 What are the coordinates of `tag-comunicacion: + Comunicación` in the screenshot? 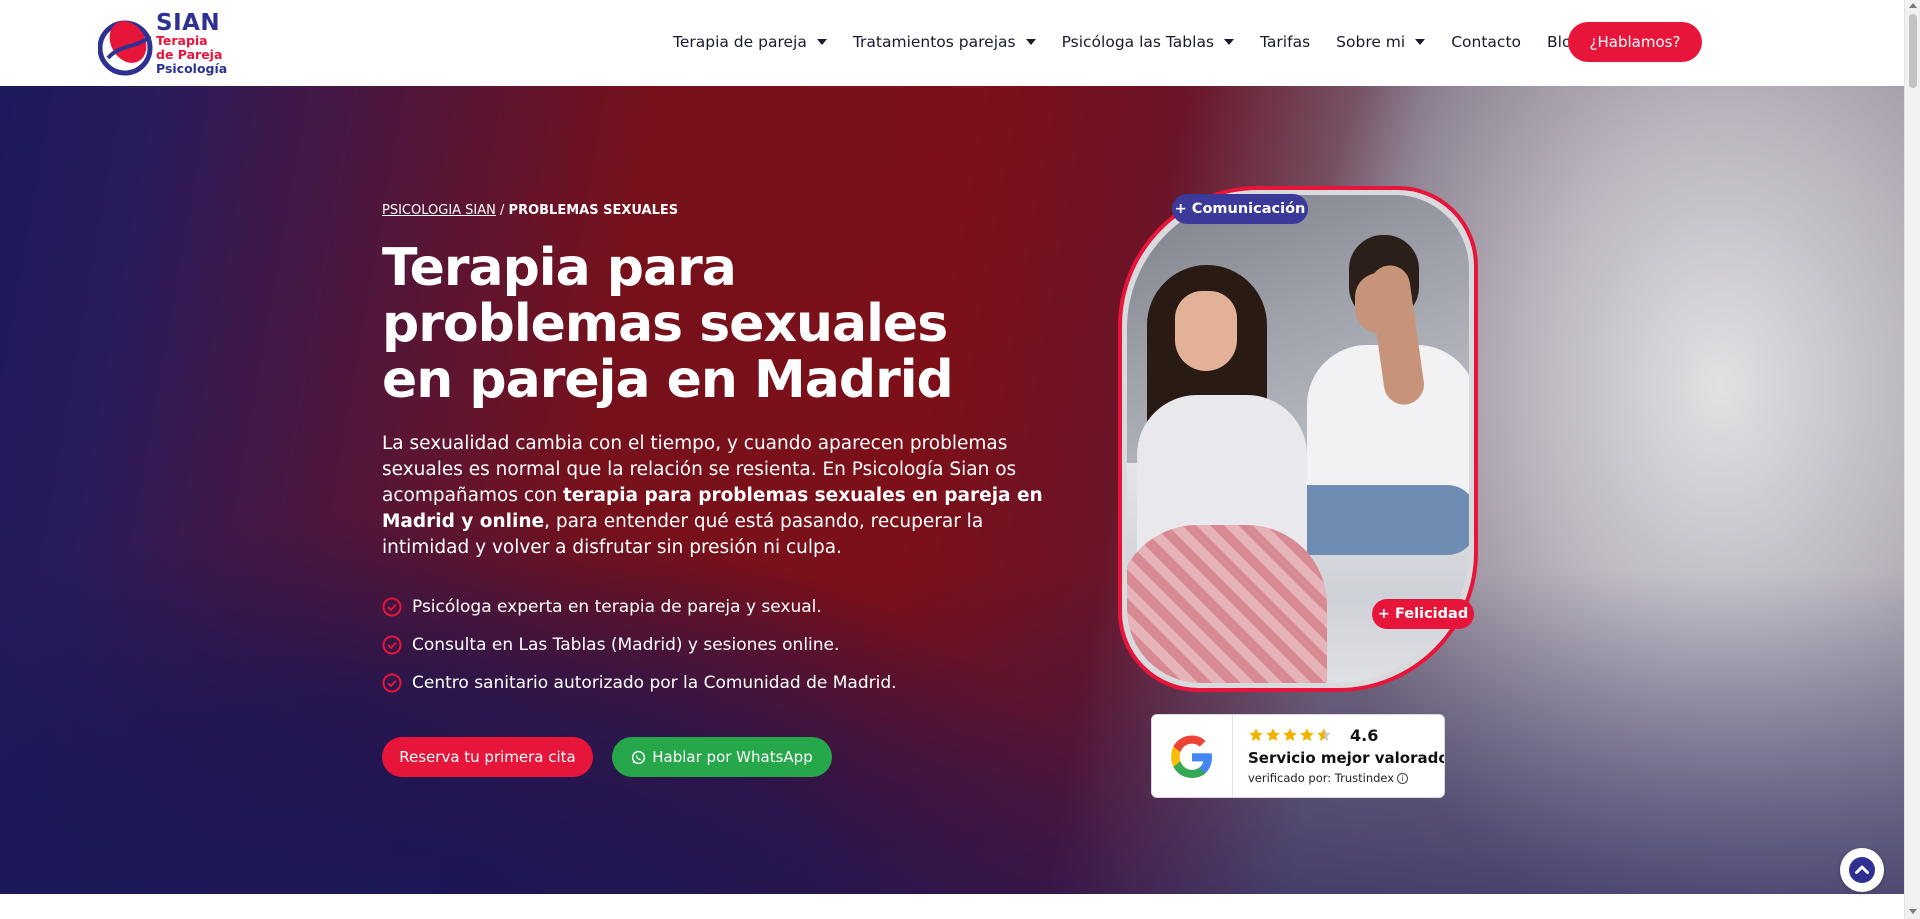 It's located at (1240, 209).